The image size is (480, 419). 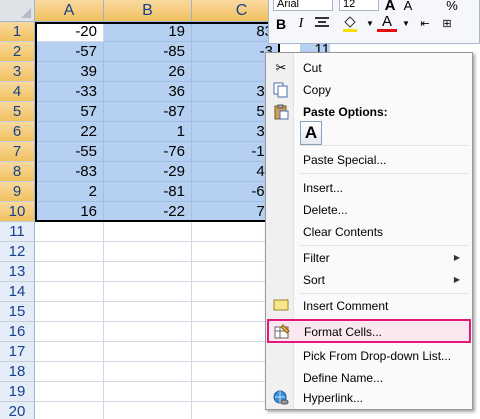 What do you see at coordinates (191, 320) in the screenshot?
I see `gridline` at bounding box center [191, 320].